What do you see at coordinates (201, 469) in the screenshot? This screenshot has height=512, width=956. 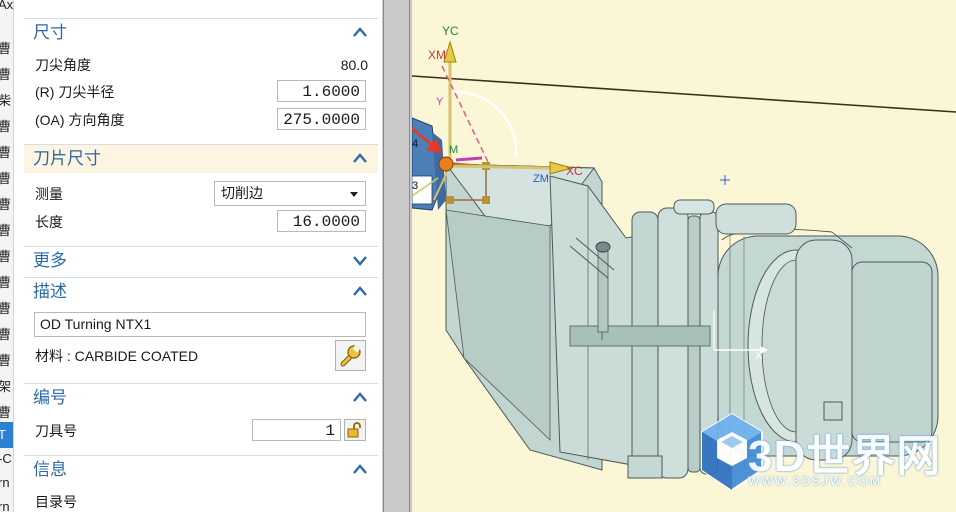 I see `section-header-info: 信息` at bounding box center [201, 469].